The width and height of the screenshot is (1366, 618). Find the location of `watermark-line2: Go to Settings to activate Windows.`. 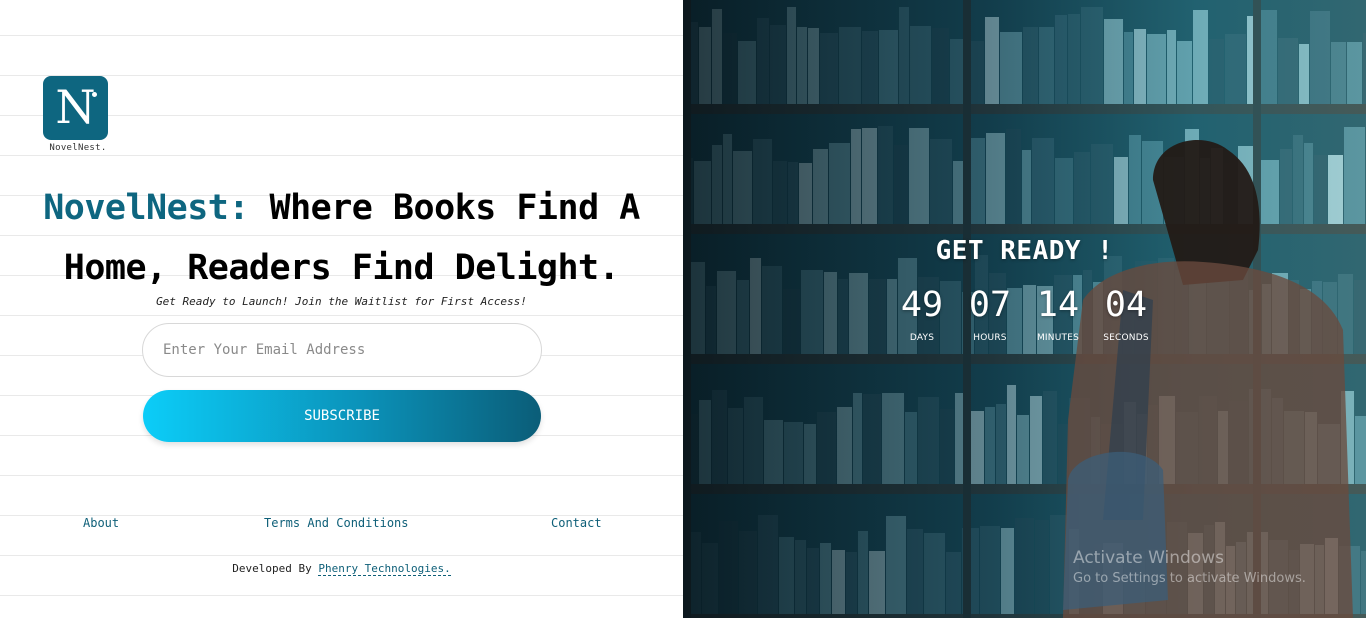

watermark-line2: Go to Settings to activate Windows. is located at coordinates (1189, 578).